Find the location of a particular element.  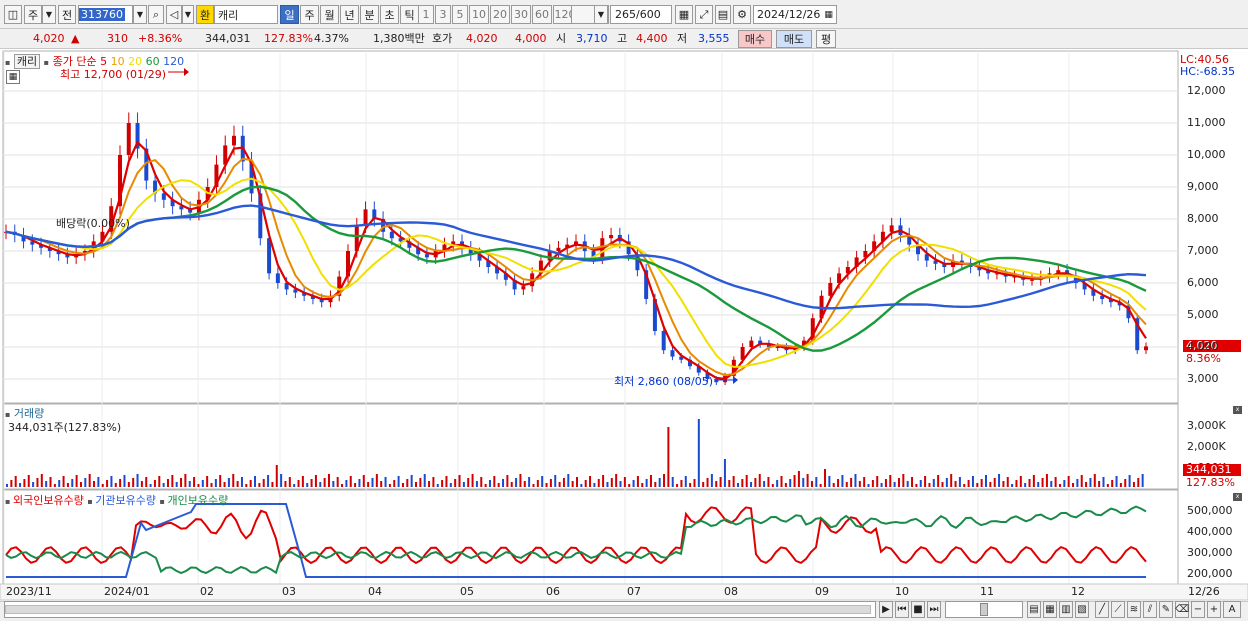

zoom-out-icon: − is located at coordinates (1198, 609).